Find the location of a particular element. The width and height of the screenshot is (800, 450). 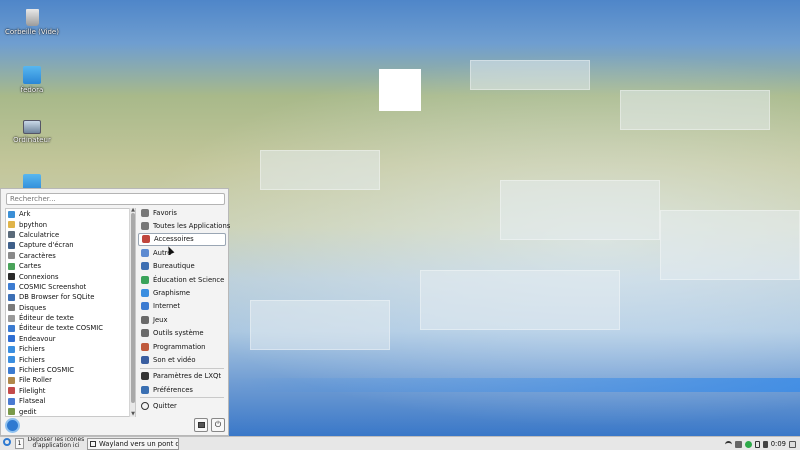

category-favoris: Favoris is located at coordinates (182, 212).